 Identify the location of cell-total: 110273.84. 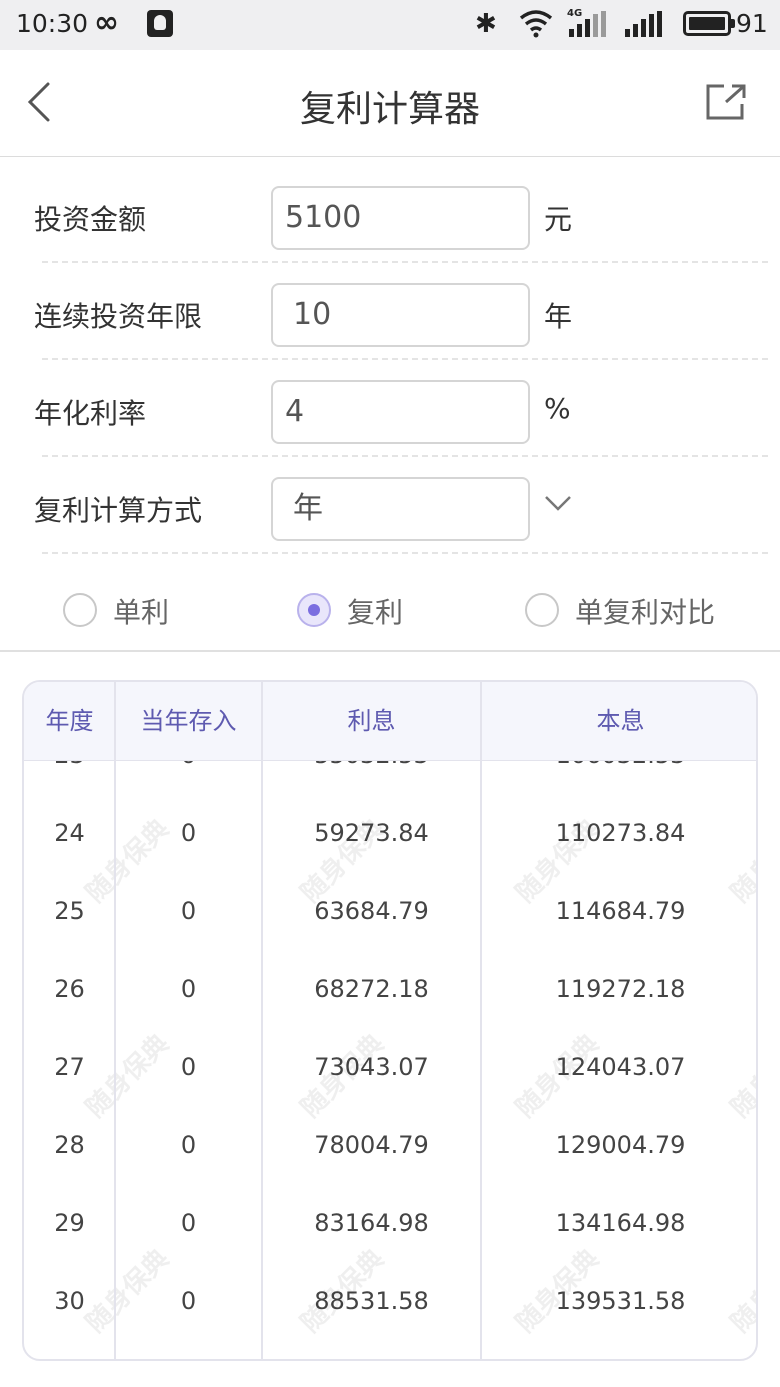
(620, 833).